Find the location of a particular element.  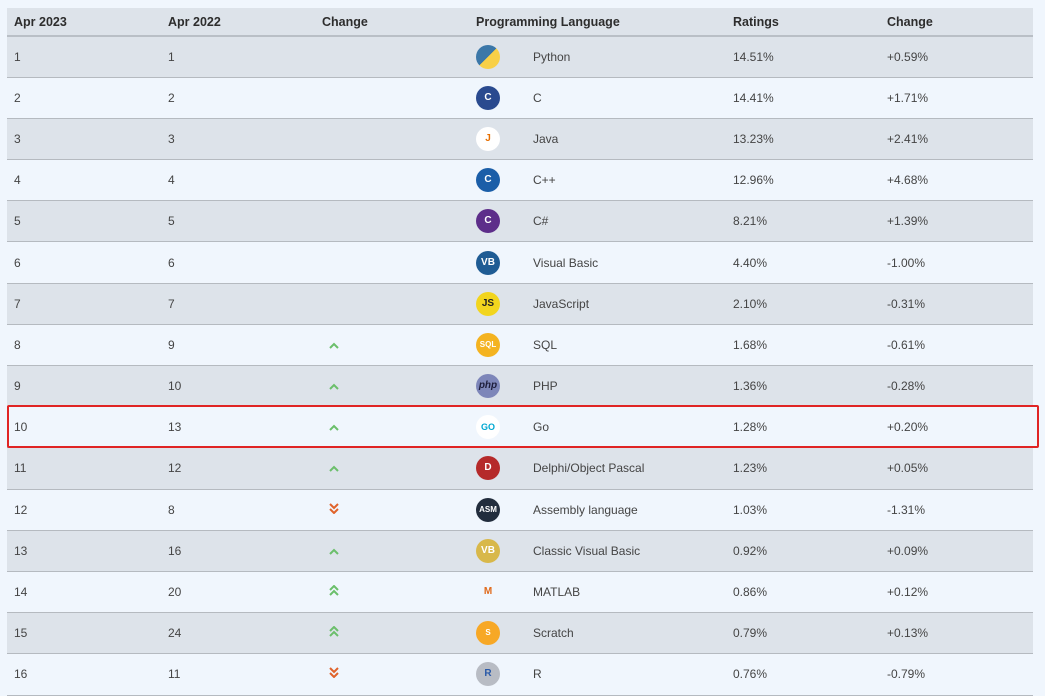

rating-change-value: +0.20% is located at coordinates (956, 427).